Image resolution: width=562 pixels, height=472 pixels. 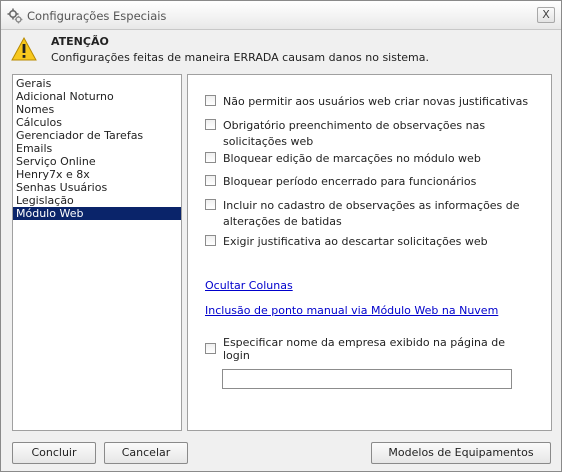 I want to click on option-label-continued: alterações de batidas, so click(x=282, y=221).